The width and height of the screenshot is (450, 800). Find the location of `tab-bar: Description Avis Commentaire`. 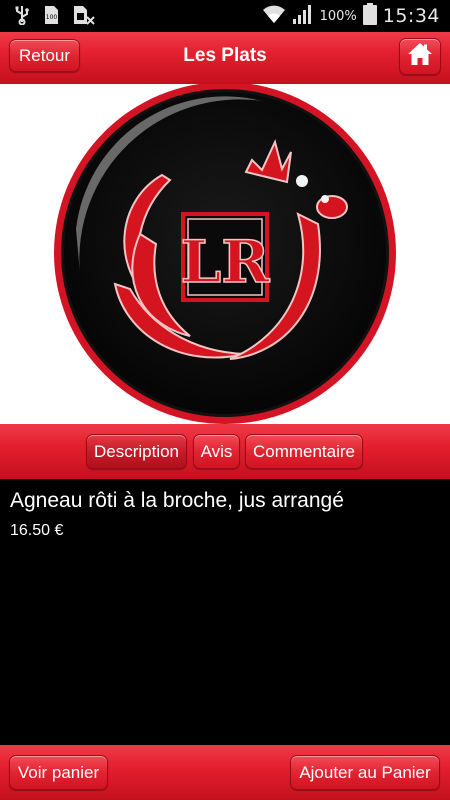

tab-bar: Description Avis Commentaire is located at coordinates (225, 451).